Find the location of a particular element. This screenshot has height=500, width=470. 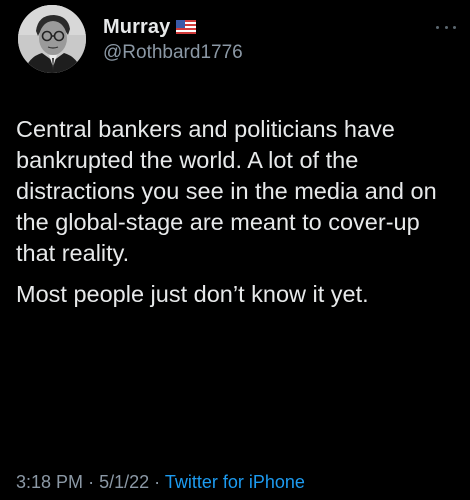

name-row: Murray is located at coordinates (150, 27).